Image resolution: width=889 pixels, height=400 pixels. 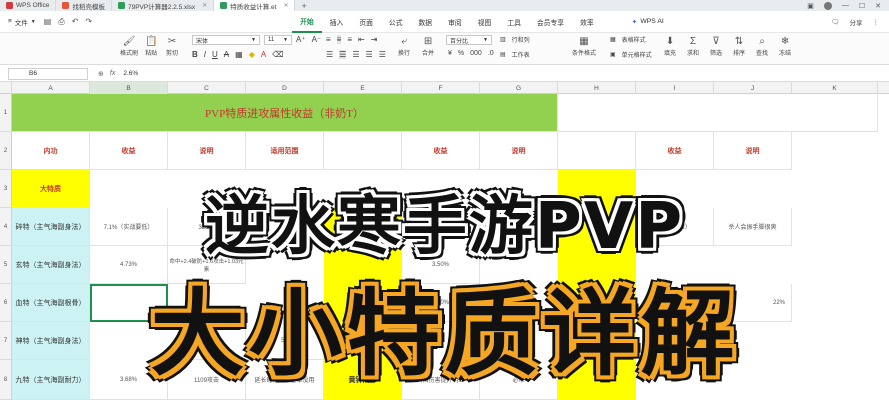 What do you see at coordinates (469, 40) in the screenshot?
I see `number-format-select: 百分比 ▼` at bounding box center [469, 40].